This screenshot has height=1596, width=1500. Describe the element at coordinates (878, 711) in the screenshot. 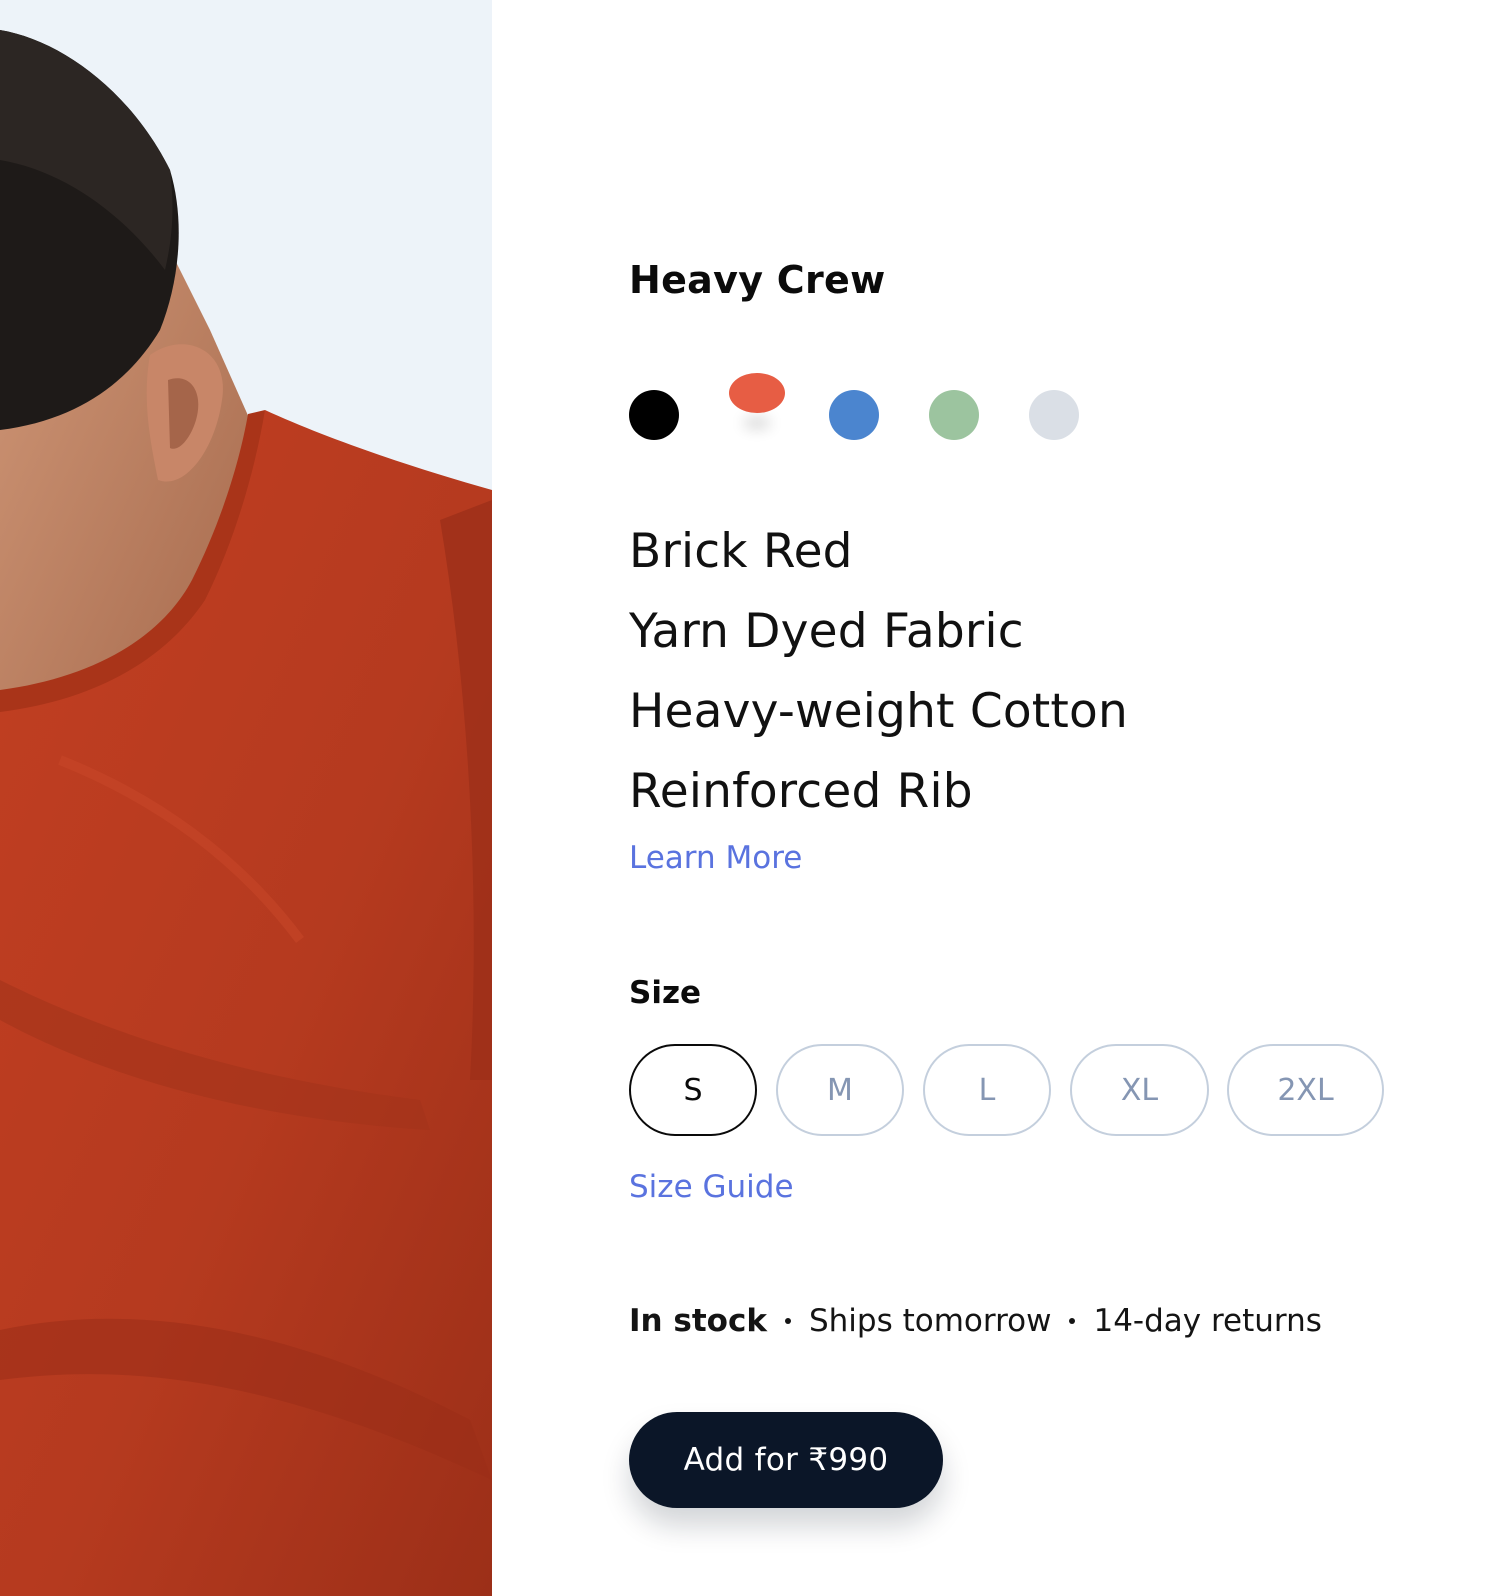

I see `feature-item: Heavy-weight Cotton` at that location.